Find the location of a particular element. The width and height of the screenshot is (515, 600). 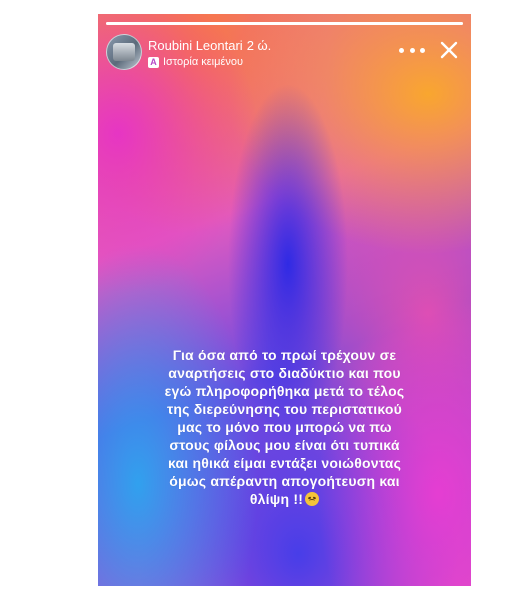

story-text-line: όμως απέραντη απογοήτευση και is located at coordinates (284, 481).